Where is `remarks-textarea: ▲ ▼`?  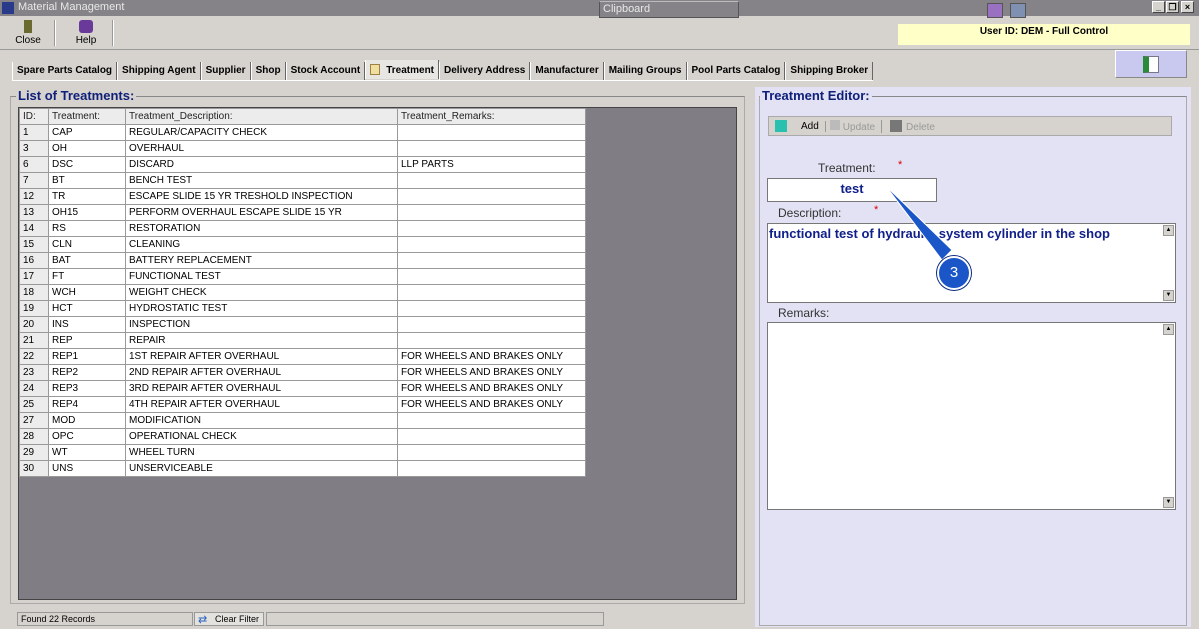 remarks-textarea: ▲ ▼ is located at coordinates (971, 416).